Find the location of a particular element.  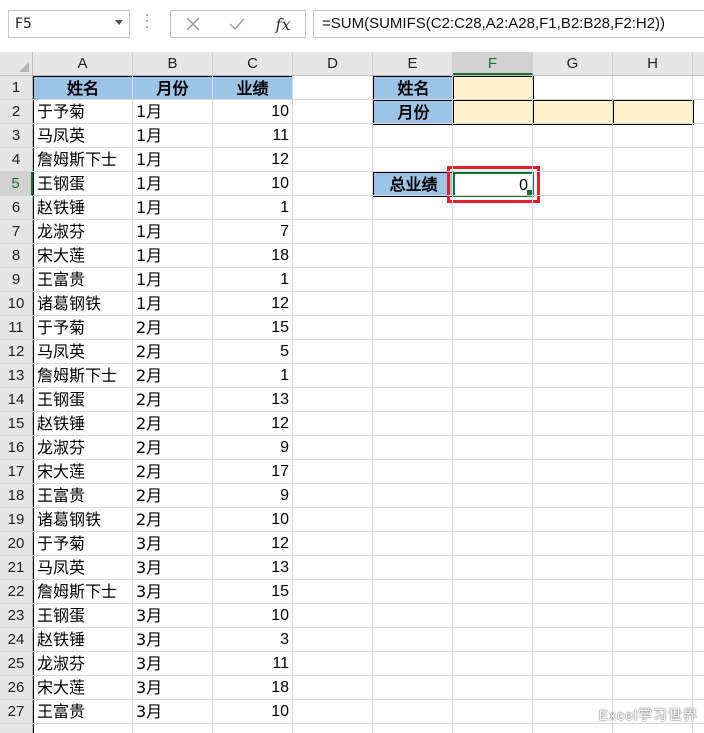

table-header-b: 月份 is located at coordinates (173, 88).